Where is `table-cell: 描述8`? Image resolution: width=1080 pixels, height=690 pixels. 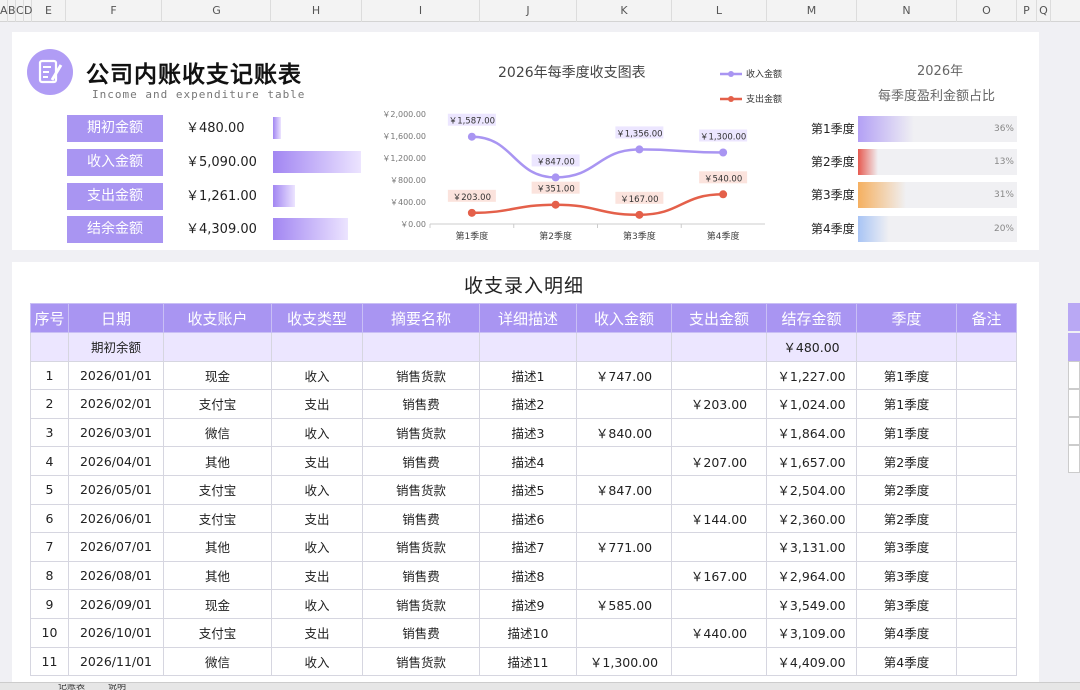 table-cell: 描述8 is located at coordinates (528, 575).